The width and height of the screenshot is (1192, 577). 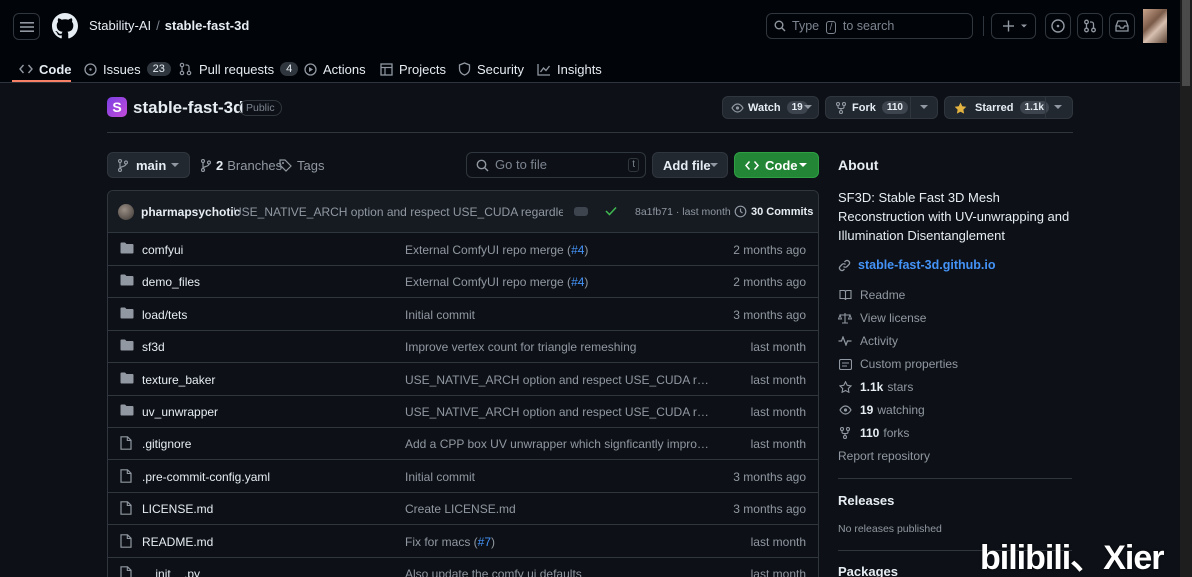 I want to click on file-name: comfyui, so click(x=162, y=250).